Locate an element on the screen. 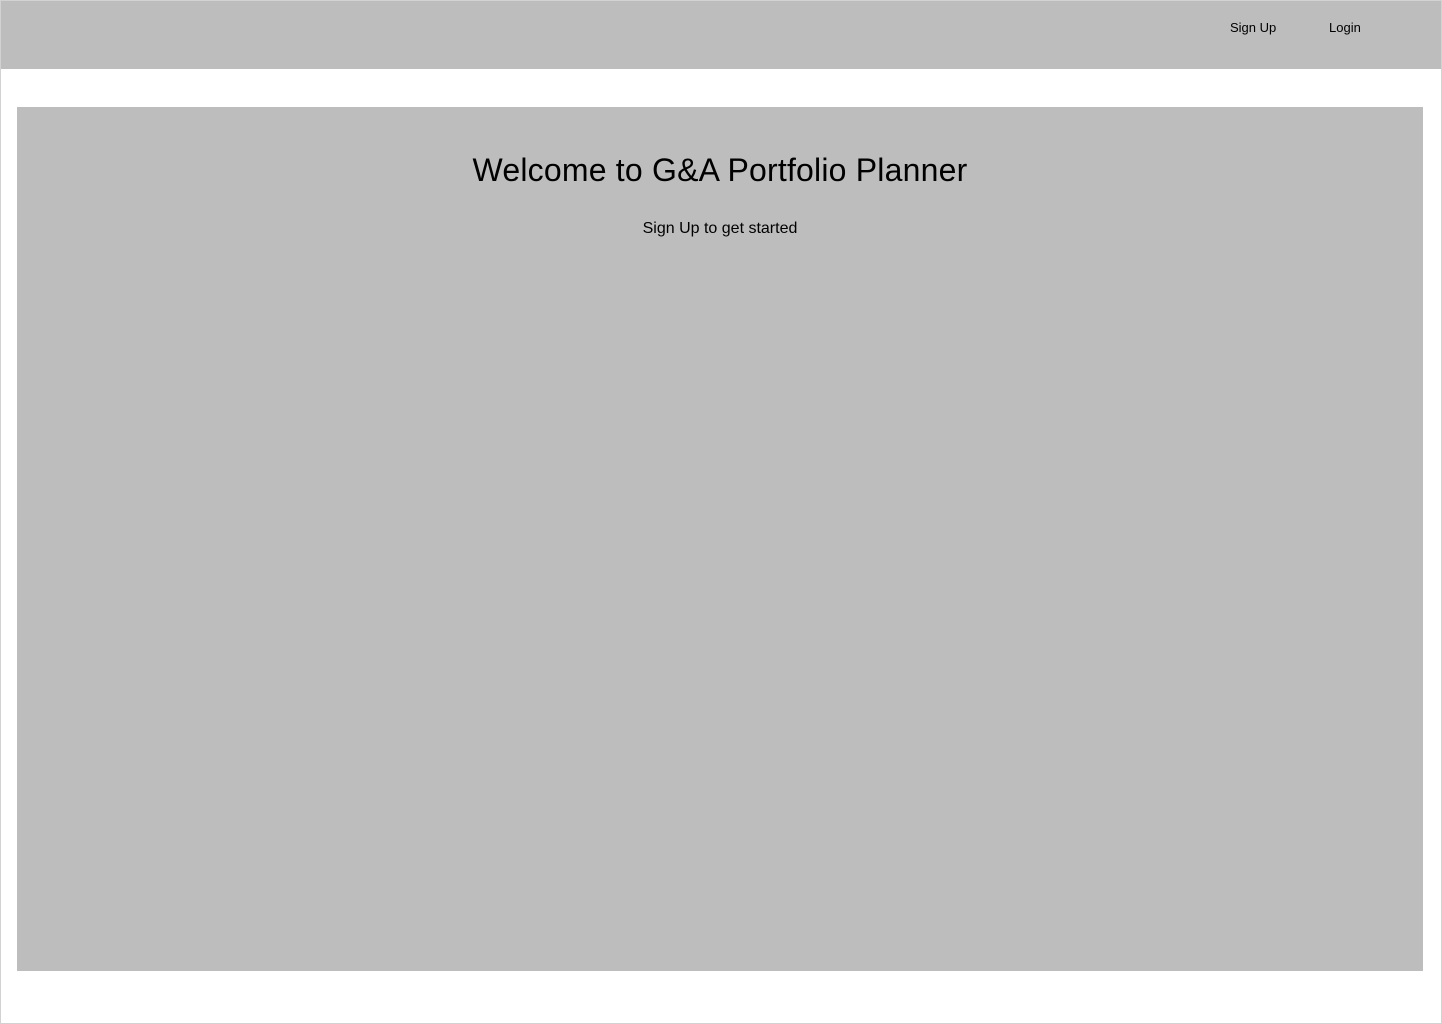  top-navigation-bar: Sign Up Login is located at coordinates (721, 35).